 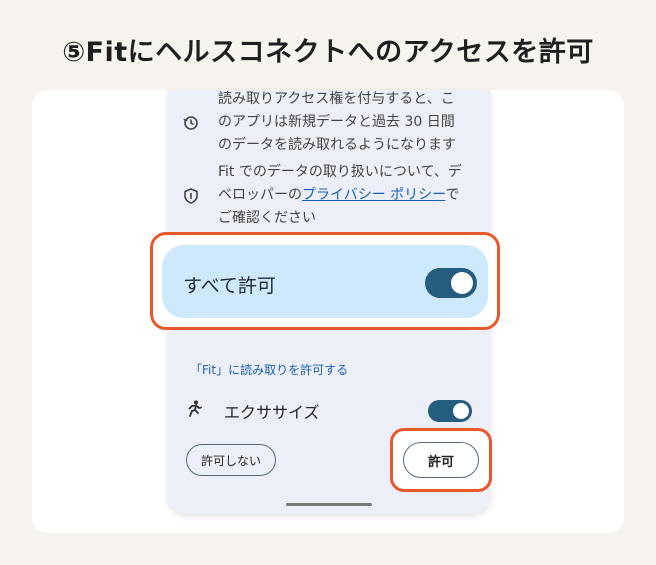 I want to click on exercise-toggle, so click(x=450, y=411).